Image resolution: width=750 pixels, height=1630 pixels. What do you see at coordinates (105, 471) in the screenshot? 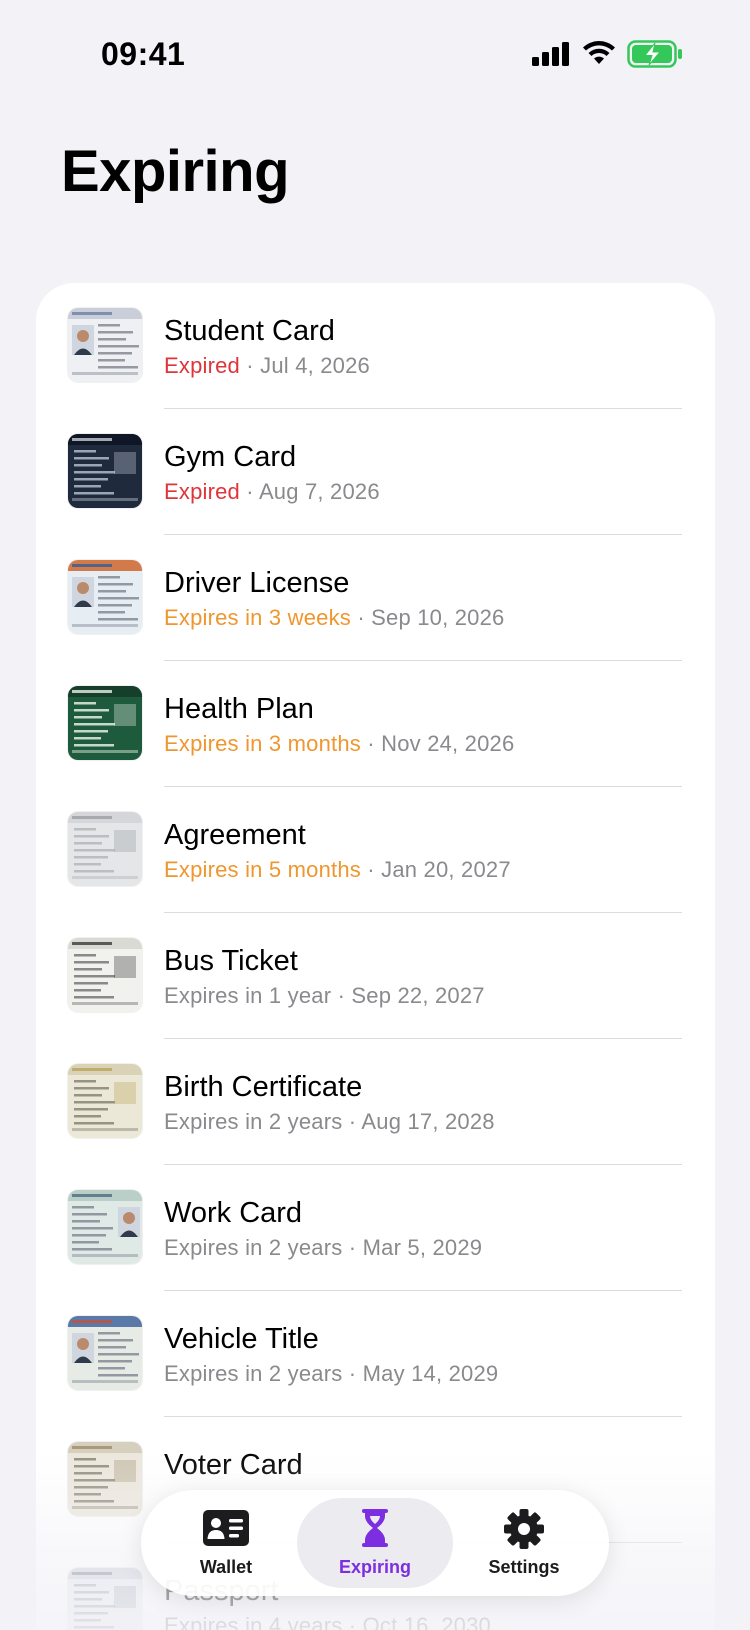
I see `gym-card-thumbnail` at bounding box center [105, 471].